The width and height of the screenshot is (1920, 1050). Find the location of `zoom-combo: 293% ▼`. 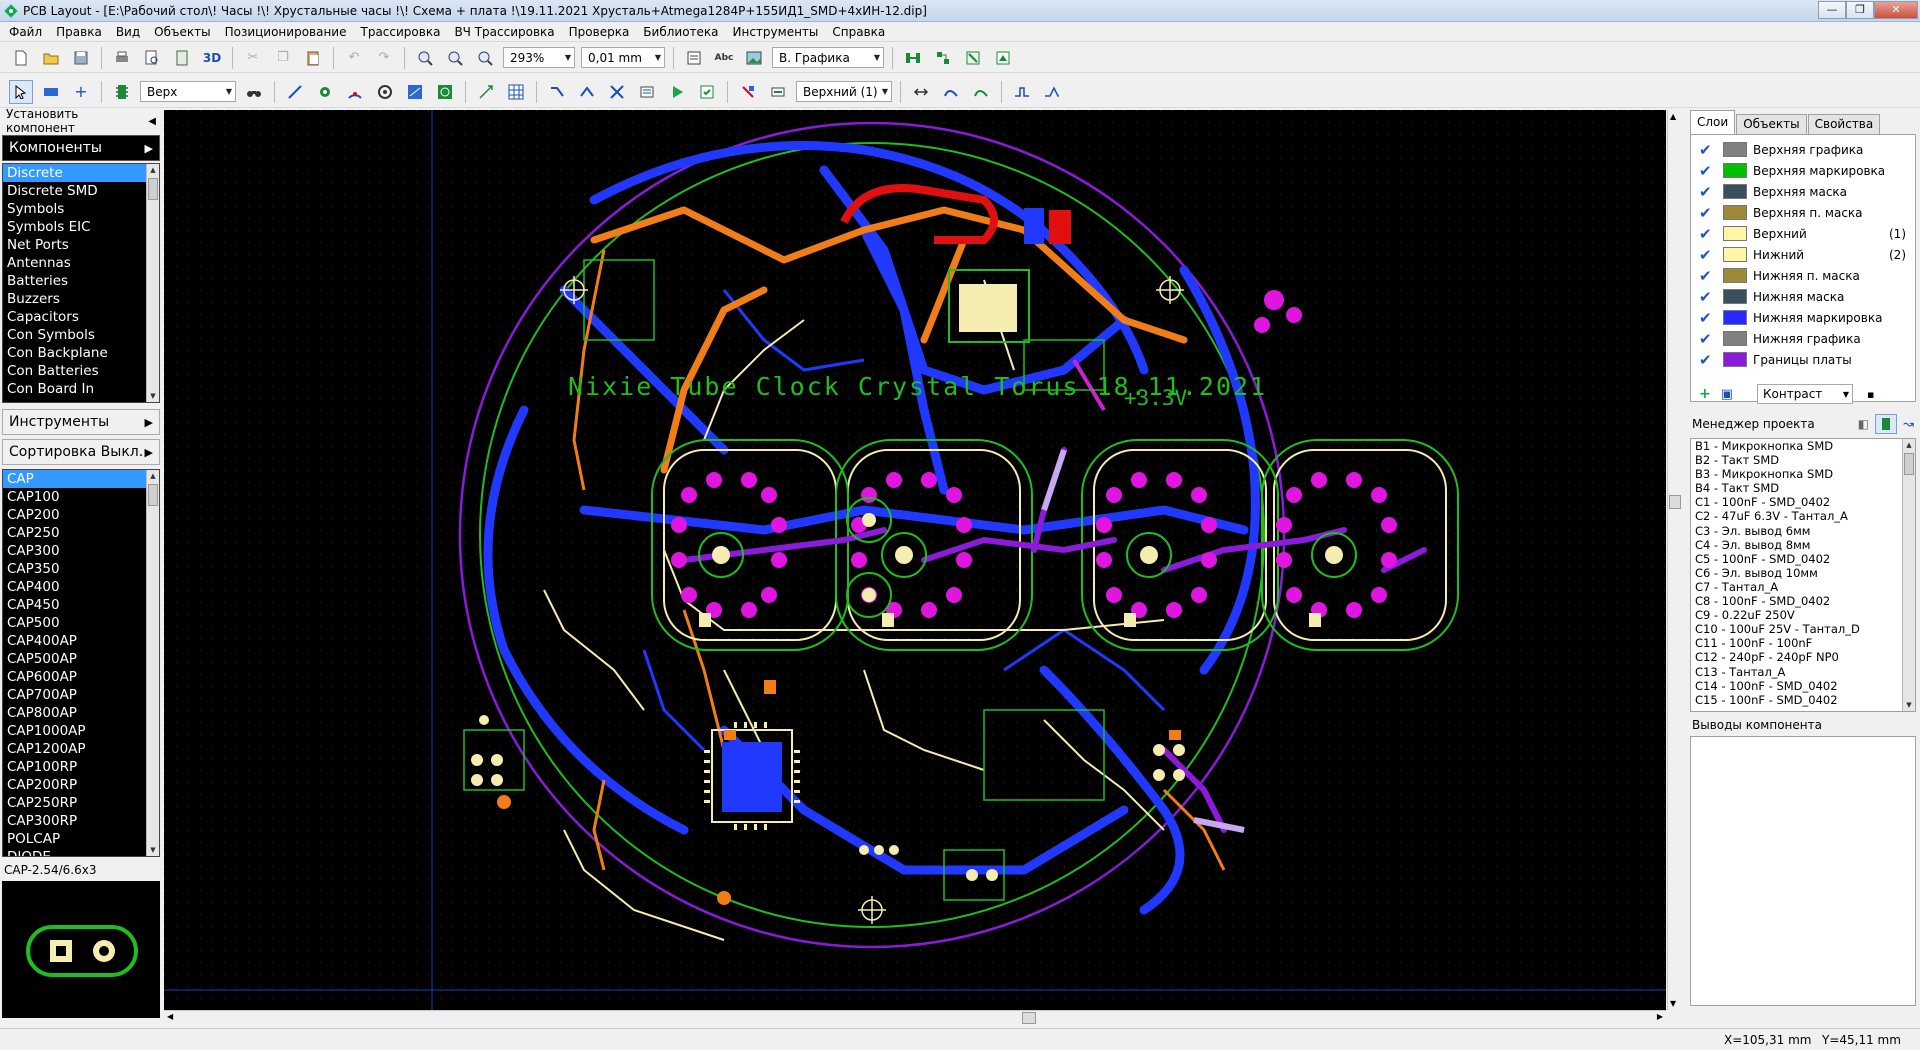

zoom-combo: 293% ▼ is located at coordinates (539, 57).